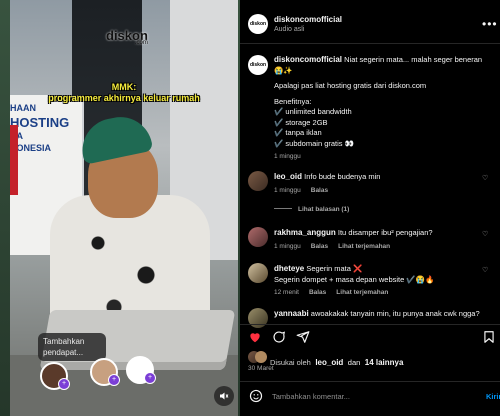 Image resolution: width=500 pixels, height=416 pixels. Describe the element at coordinates (308, 59) in the screenshot. I see `caption-username: diskoncomofficial` at that location.